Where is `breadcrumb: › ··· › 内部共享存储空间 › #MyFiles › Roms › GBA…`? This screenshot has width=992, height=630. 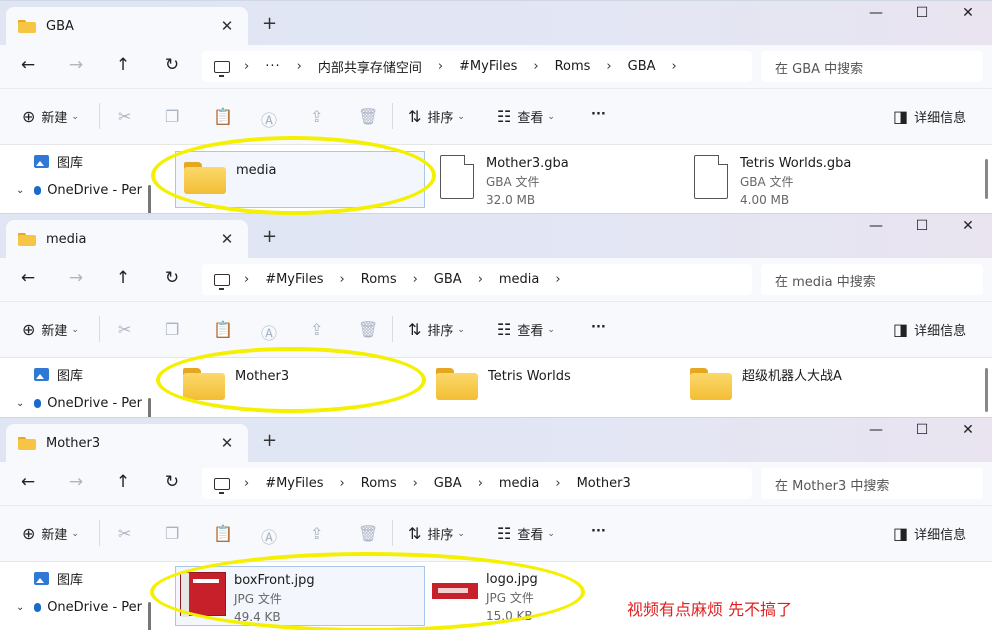 breadcrumb: › ··· › 内部共享存储空间 › #MyFiles › Roms › GBA… is located at coordinates (477, 66).